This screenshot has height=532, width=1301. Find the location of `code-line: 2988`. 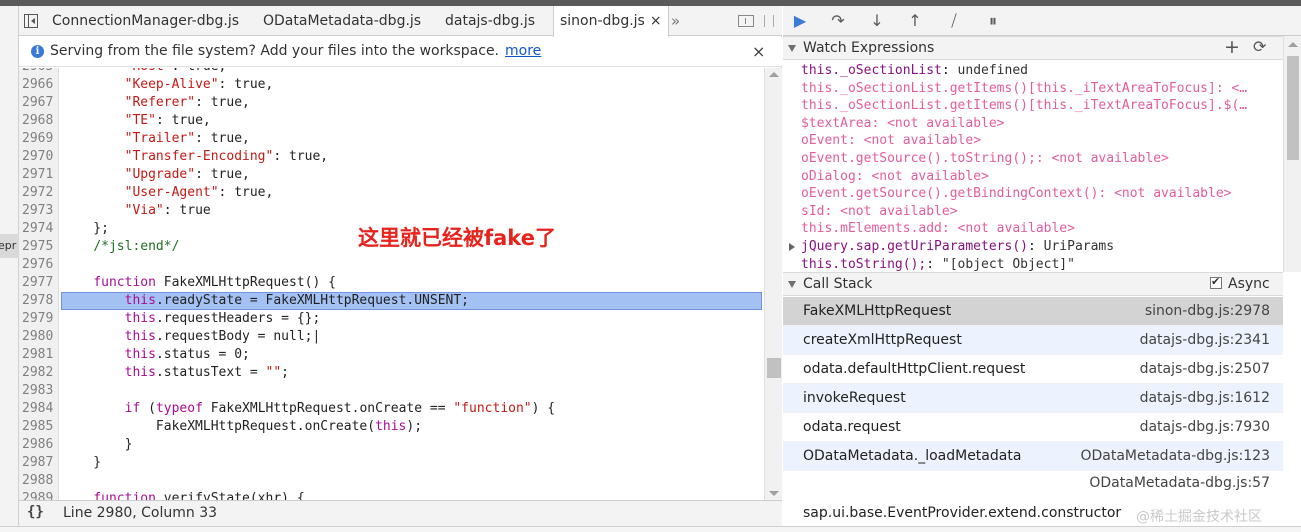

code-line: 2988 is located at coordinates (391, 481).